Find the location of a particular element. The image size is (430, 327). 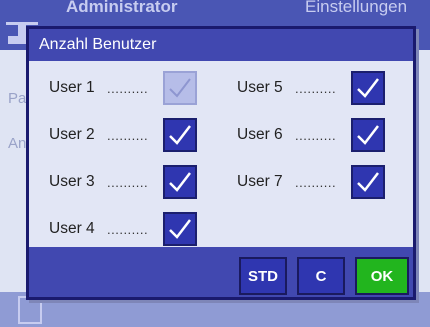

user-label: User 5 is located at coordinates (260, 87).